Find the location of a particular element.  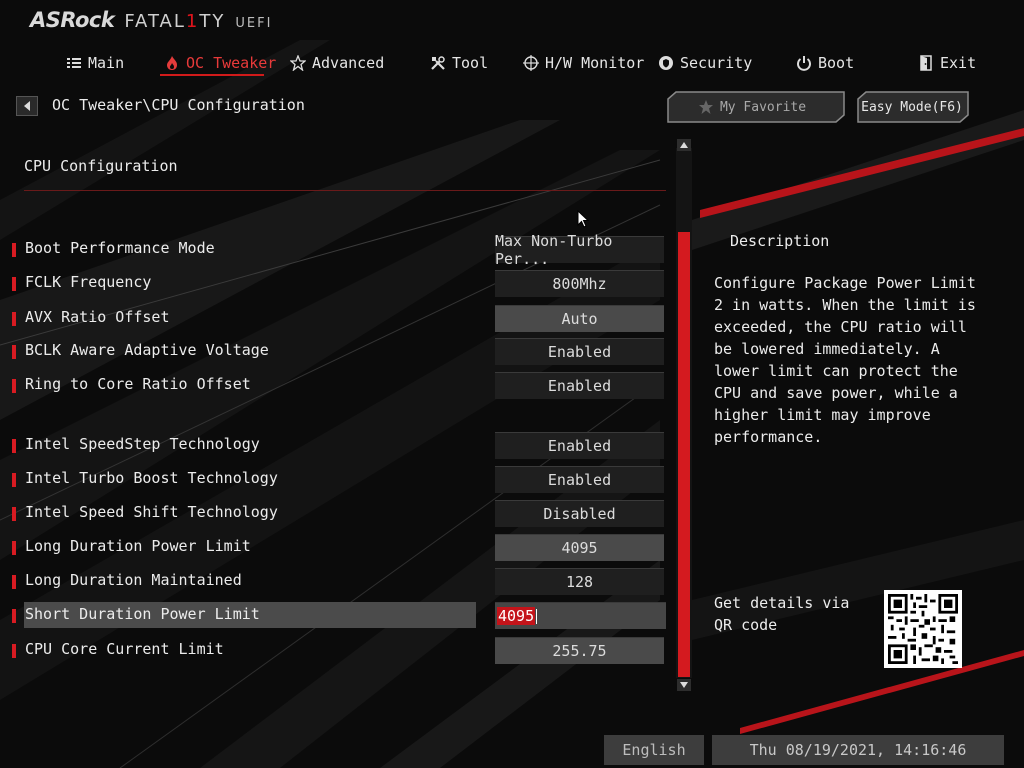

tab-label: OC Tweaker is located at coordinates (231, 63).